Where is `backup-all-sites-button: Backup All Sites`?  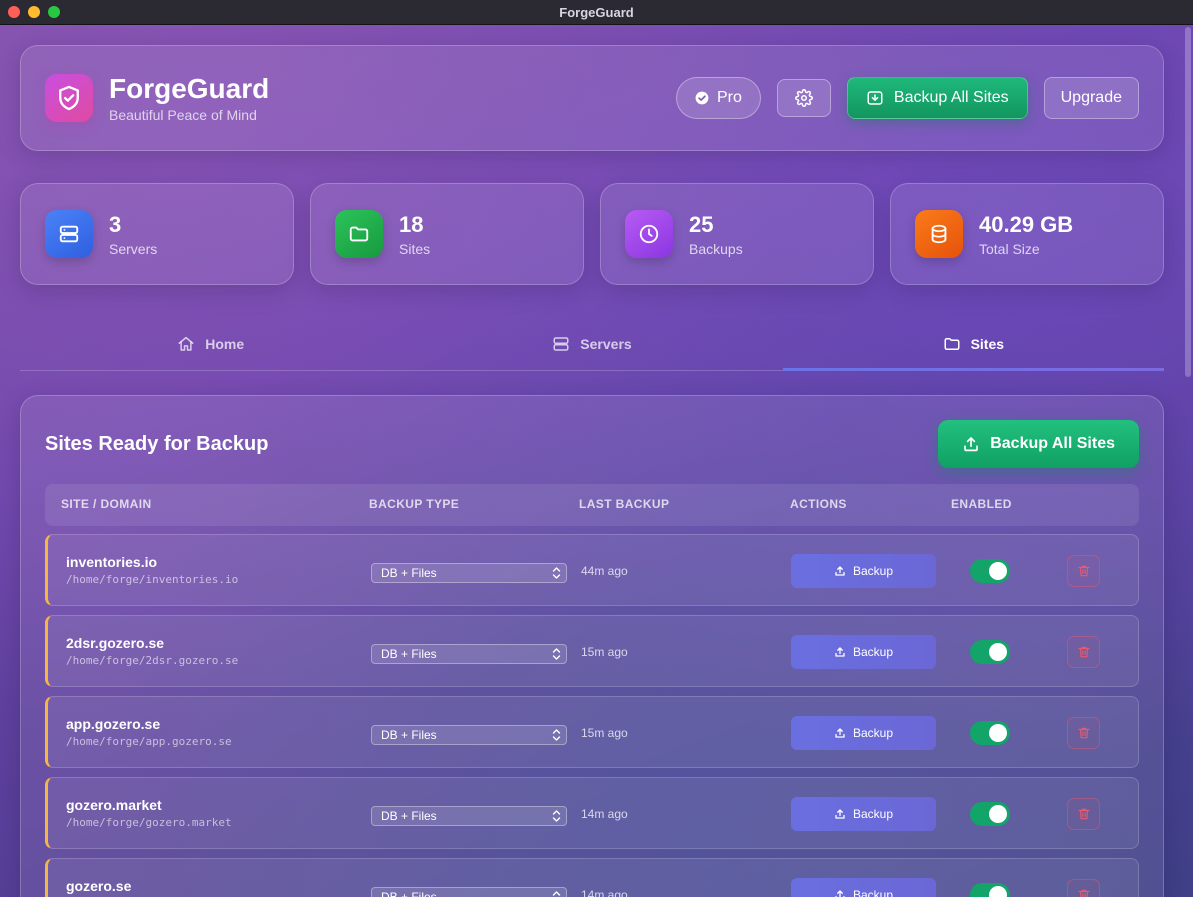
backup-all-sites-button: Backup All Sites is located at coordinates (1038, 444).